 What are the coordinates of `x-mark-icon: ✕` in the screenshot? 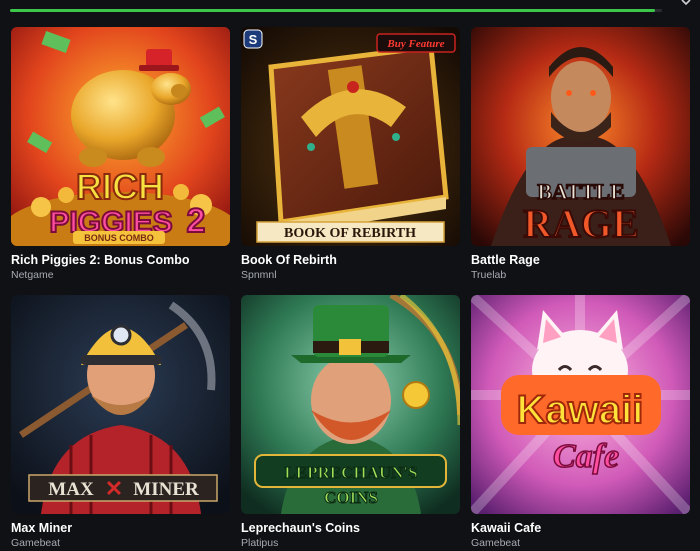 It's located at (114, 488).